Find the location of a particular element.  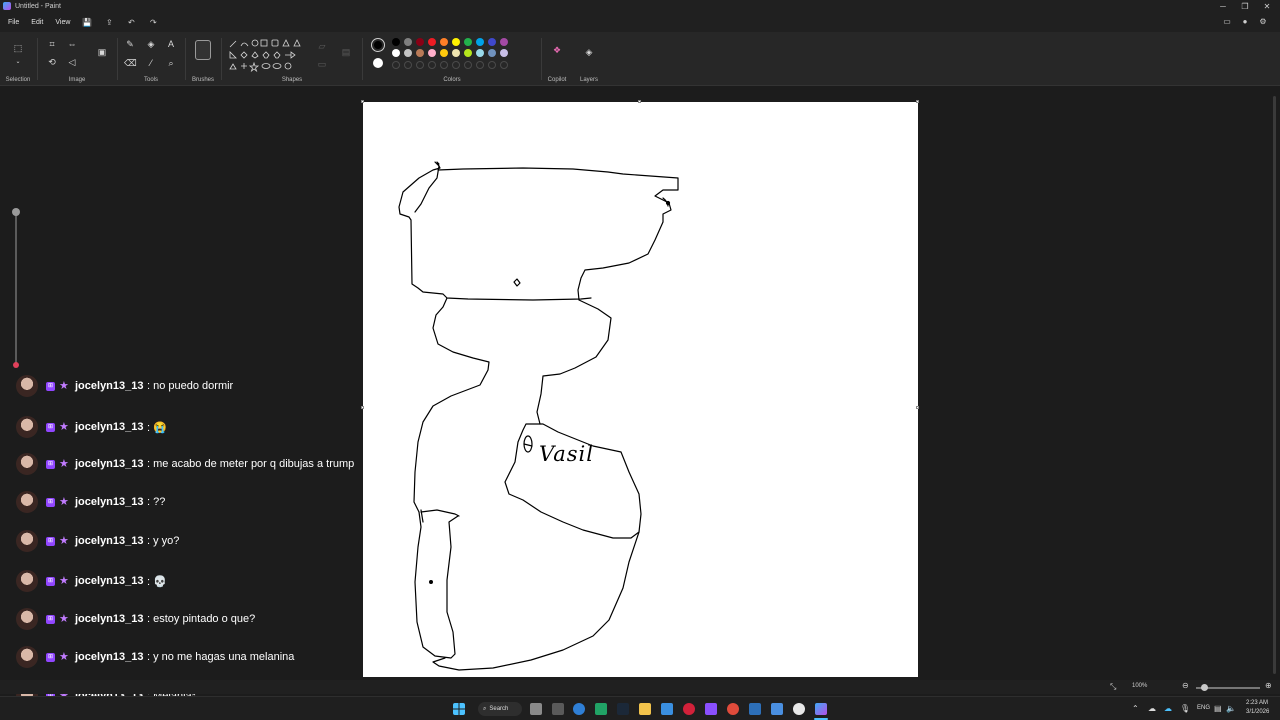

widgets-icon is located at coordinates (558, 709).